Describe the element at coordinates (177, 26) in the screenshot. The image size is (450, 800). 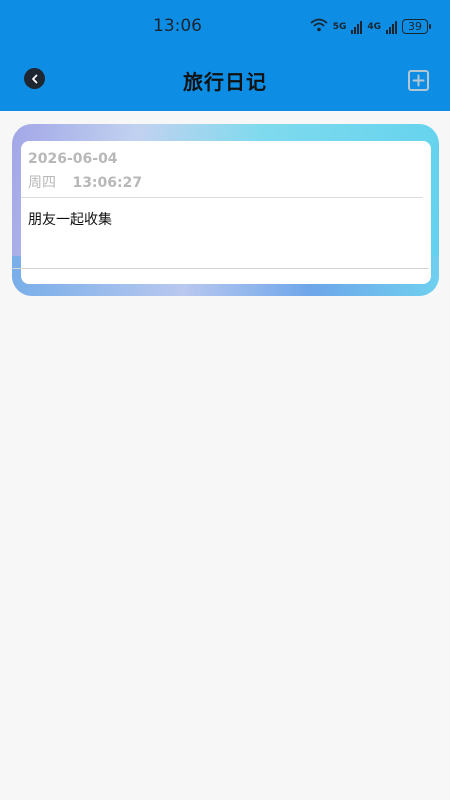
I see `status-time: 13:06` at that location.